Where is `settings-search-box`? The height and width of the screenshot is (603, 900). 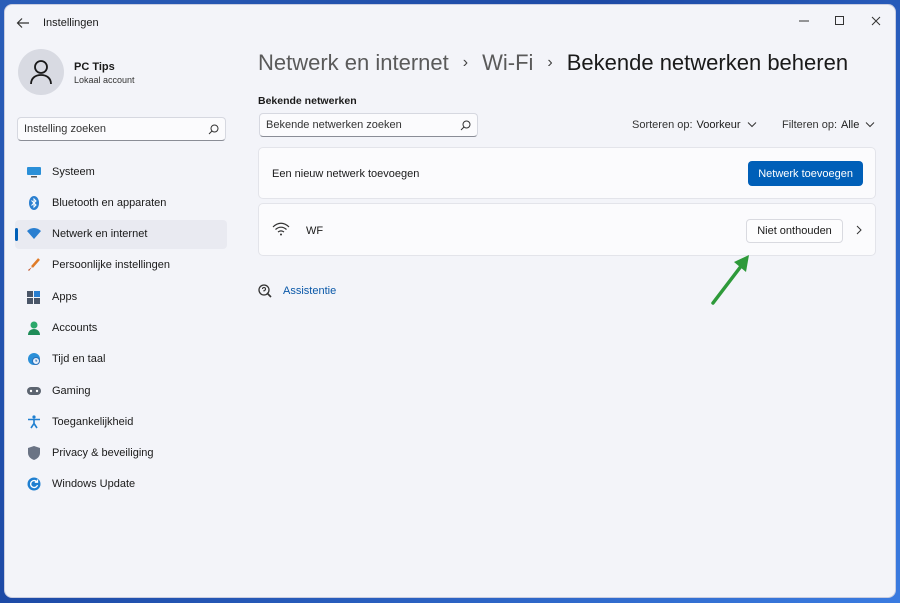
settings-search-box is located at coordinates (121, 129).